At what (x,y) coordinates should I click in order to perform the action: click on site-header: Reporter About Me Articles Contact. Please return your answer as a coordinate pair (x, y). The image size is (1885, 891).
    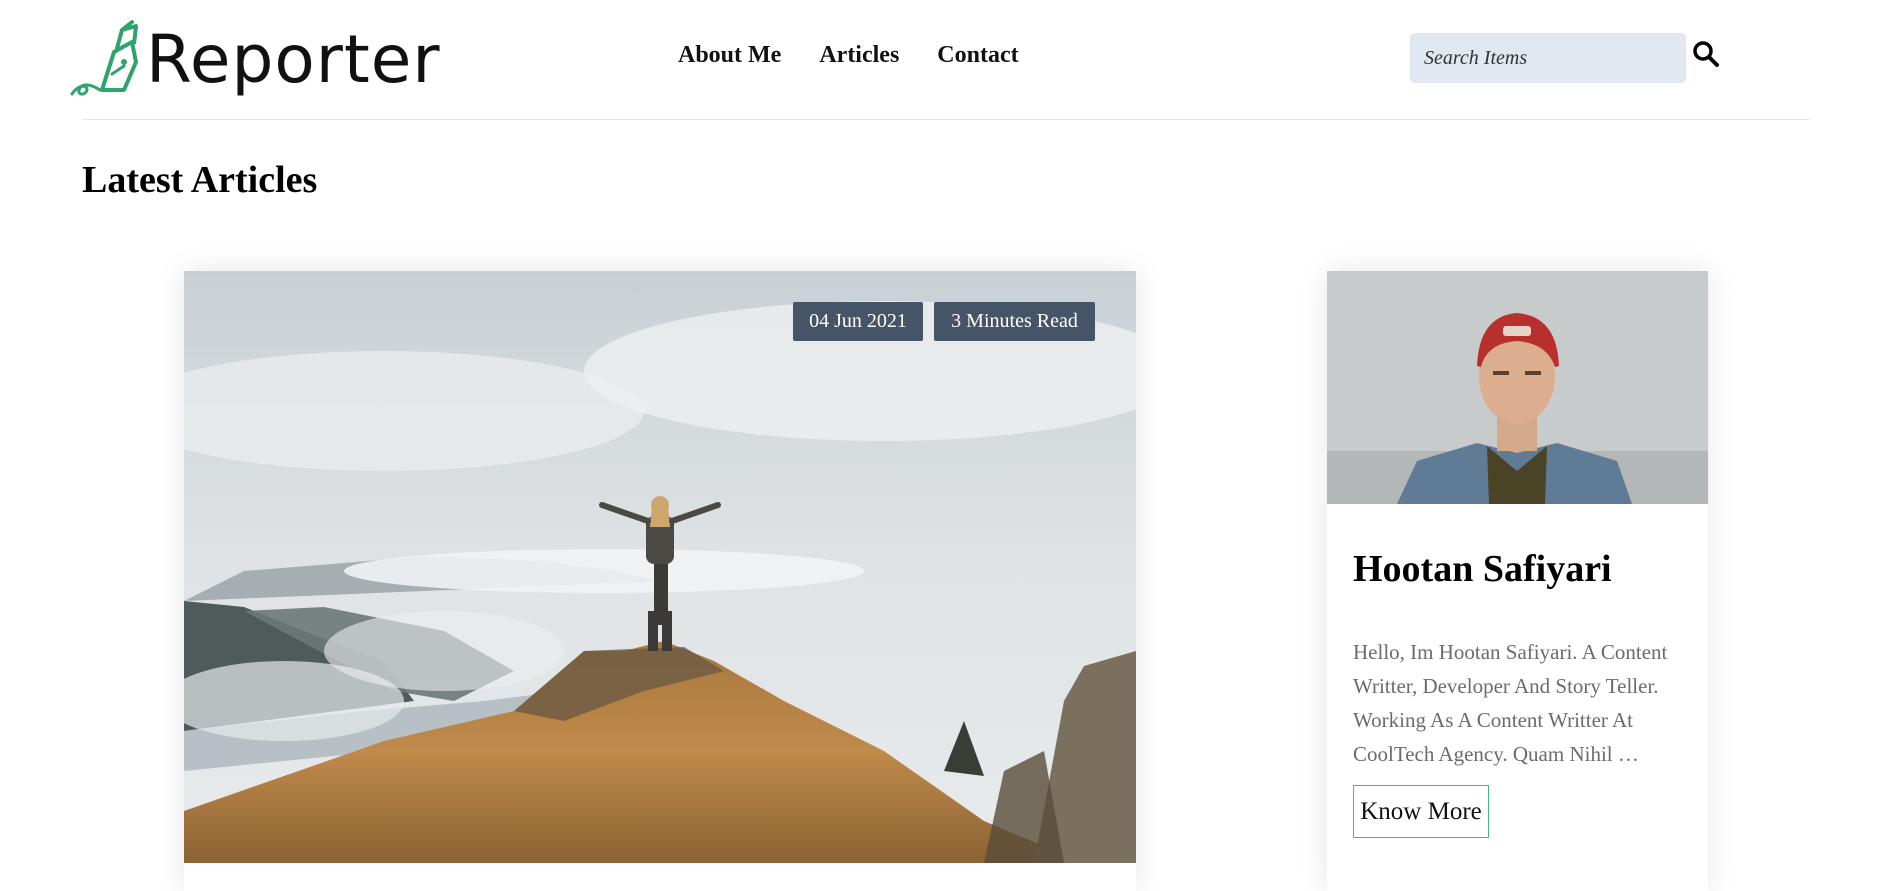
    Looking at the image, I should click on (942, 60).